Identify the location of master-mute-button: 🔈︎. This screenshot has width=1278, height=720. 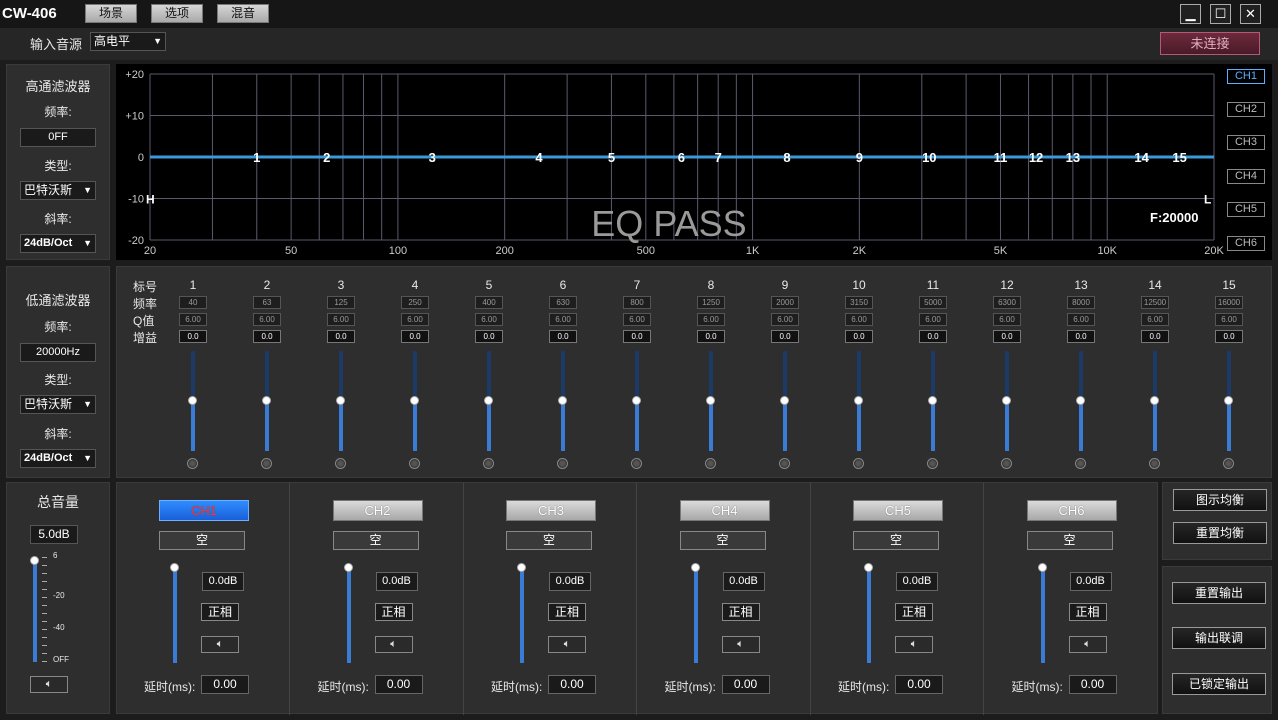
(49, 684).